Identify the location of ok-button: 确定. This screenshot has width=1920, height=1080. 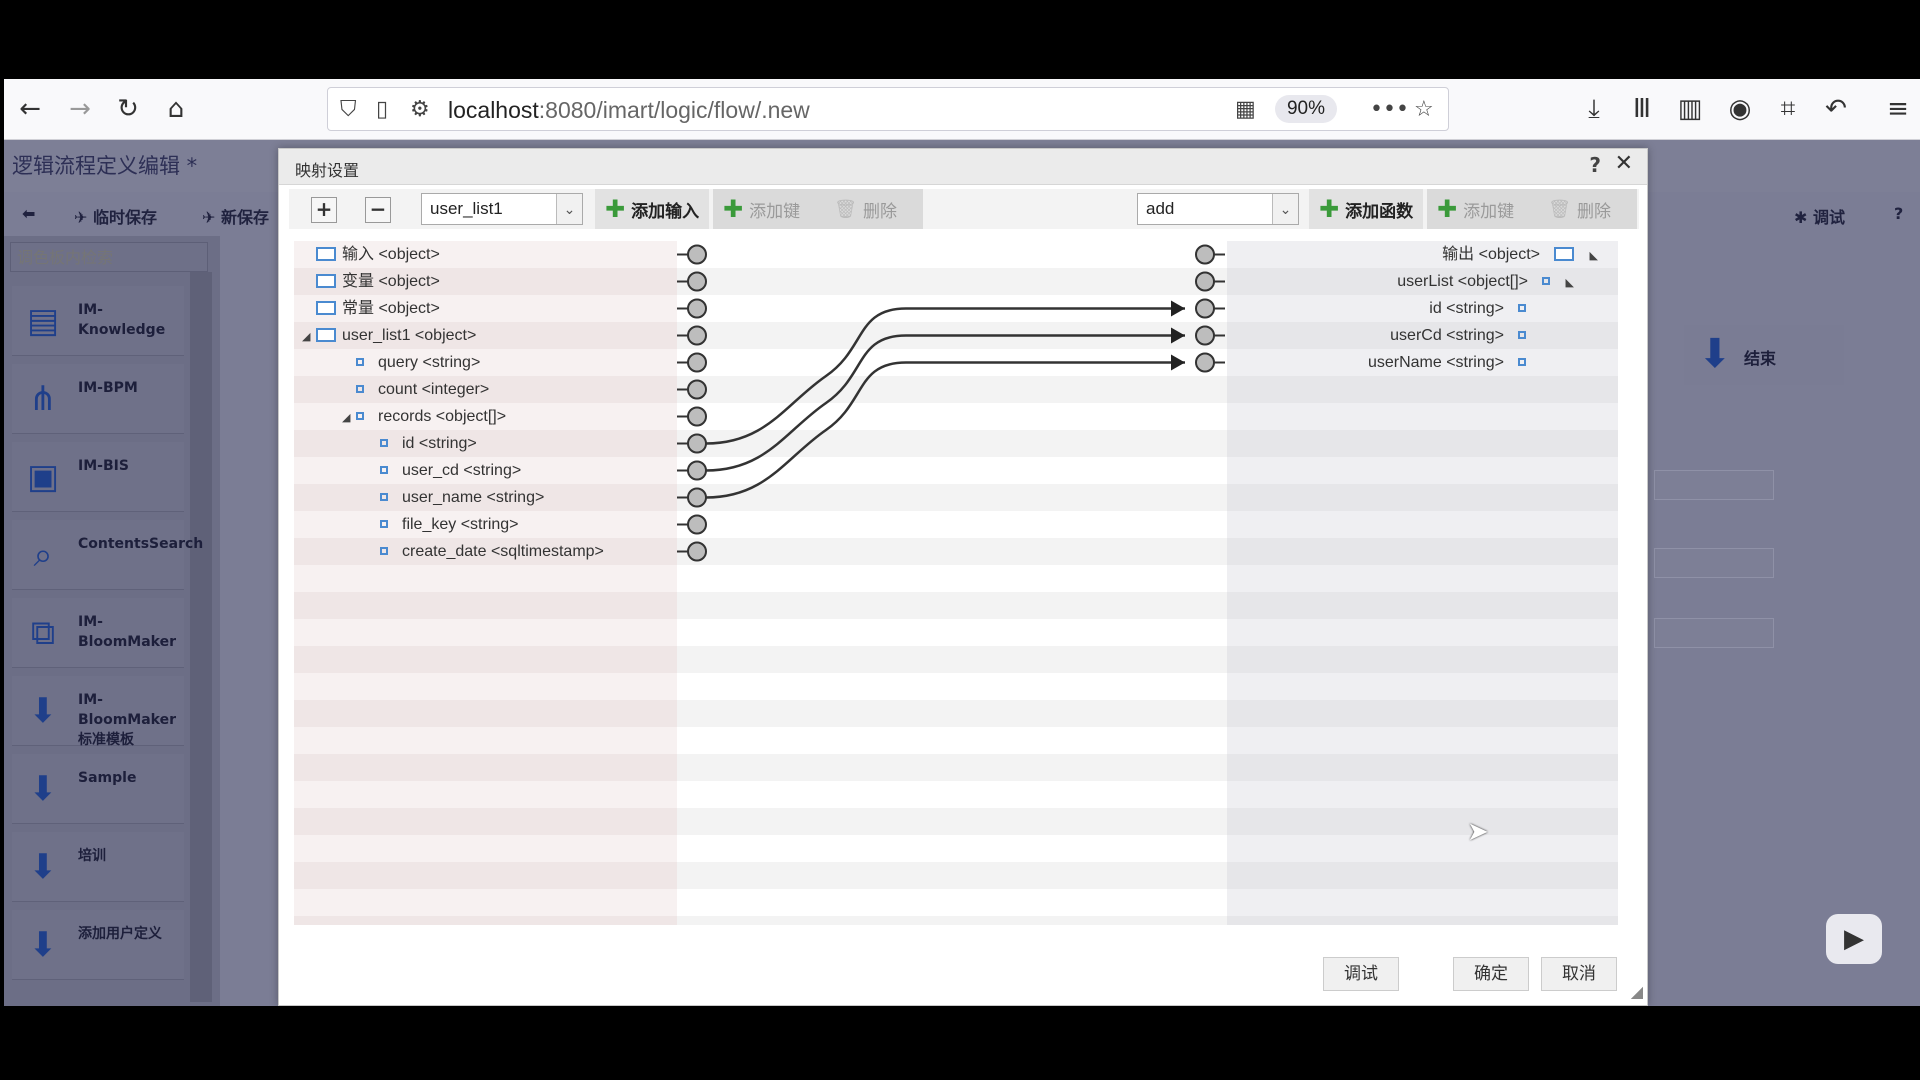
(1491, 974).